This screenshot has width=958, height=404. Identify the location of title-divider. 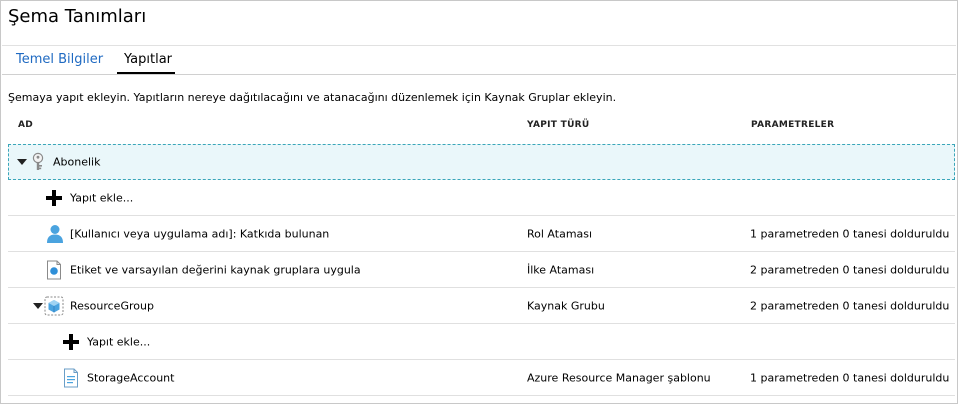
(479, 45).